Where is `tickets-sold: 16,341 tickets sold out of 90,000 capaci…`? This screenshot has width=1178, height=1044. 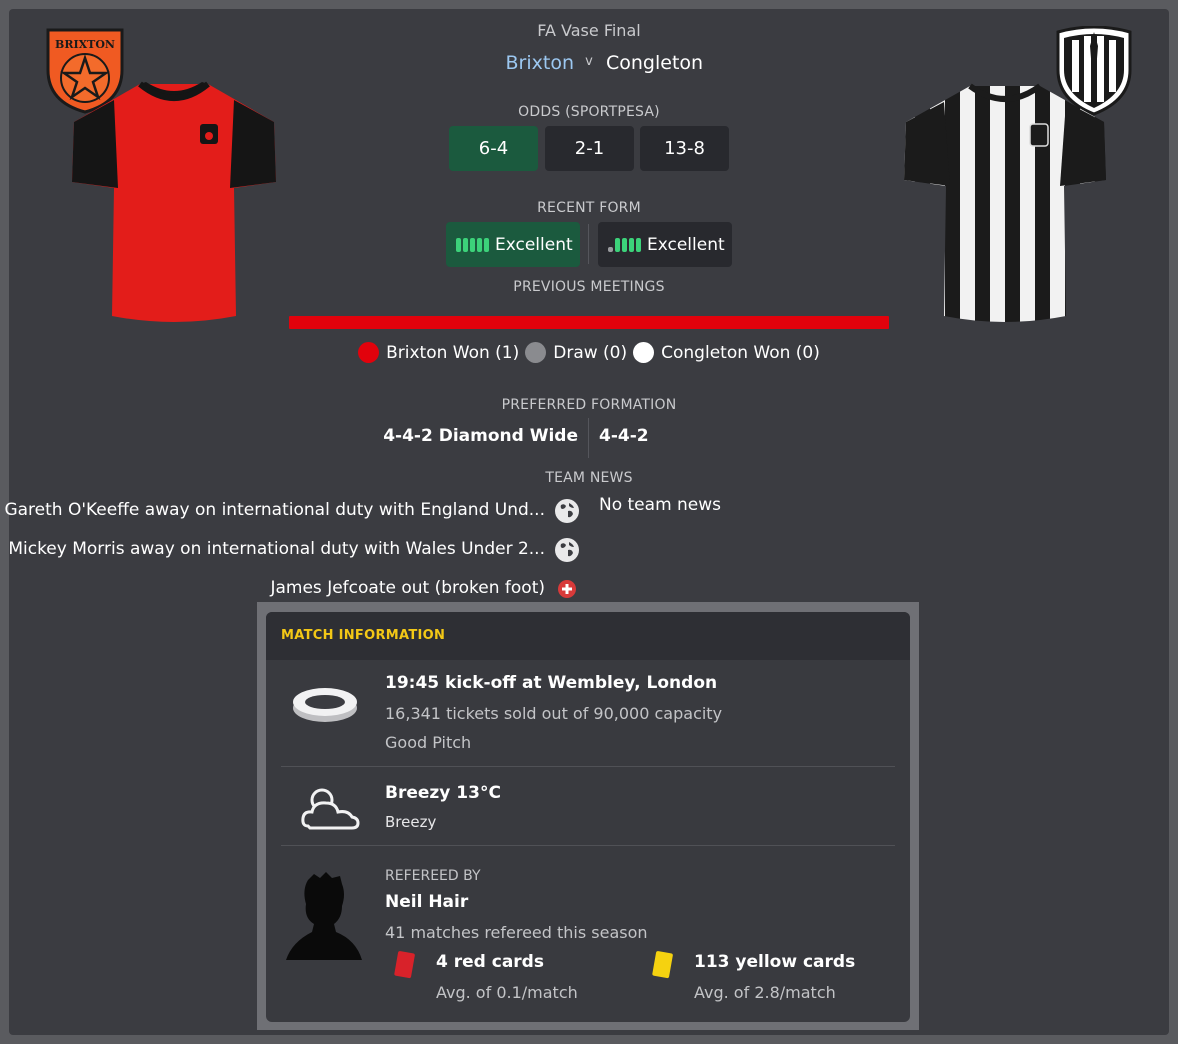 tickets-sold: 16,341 tickets sold out of 90,000 capaci… is located at coordinates (554, 713).